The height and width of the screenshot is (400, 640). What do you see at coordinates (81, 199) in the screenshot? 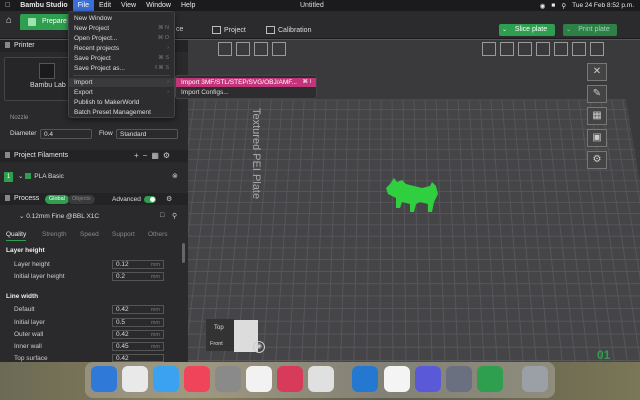
I see `process-objects-toggle: Objects` at bounding box center [81, 199].